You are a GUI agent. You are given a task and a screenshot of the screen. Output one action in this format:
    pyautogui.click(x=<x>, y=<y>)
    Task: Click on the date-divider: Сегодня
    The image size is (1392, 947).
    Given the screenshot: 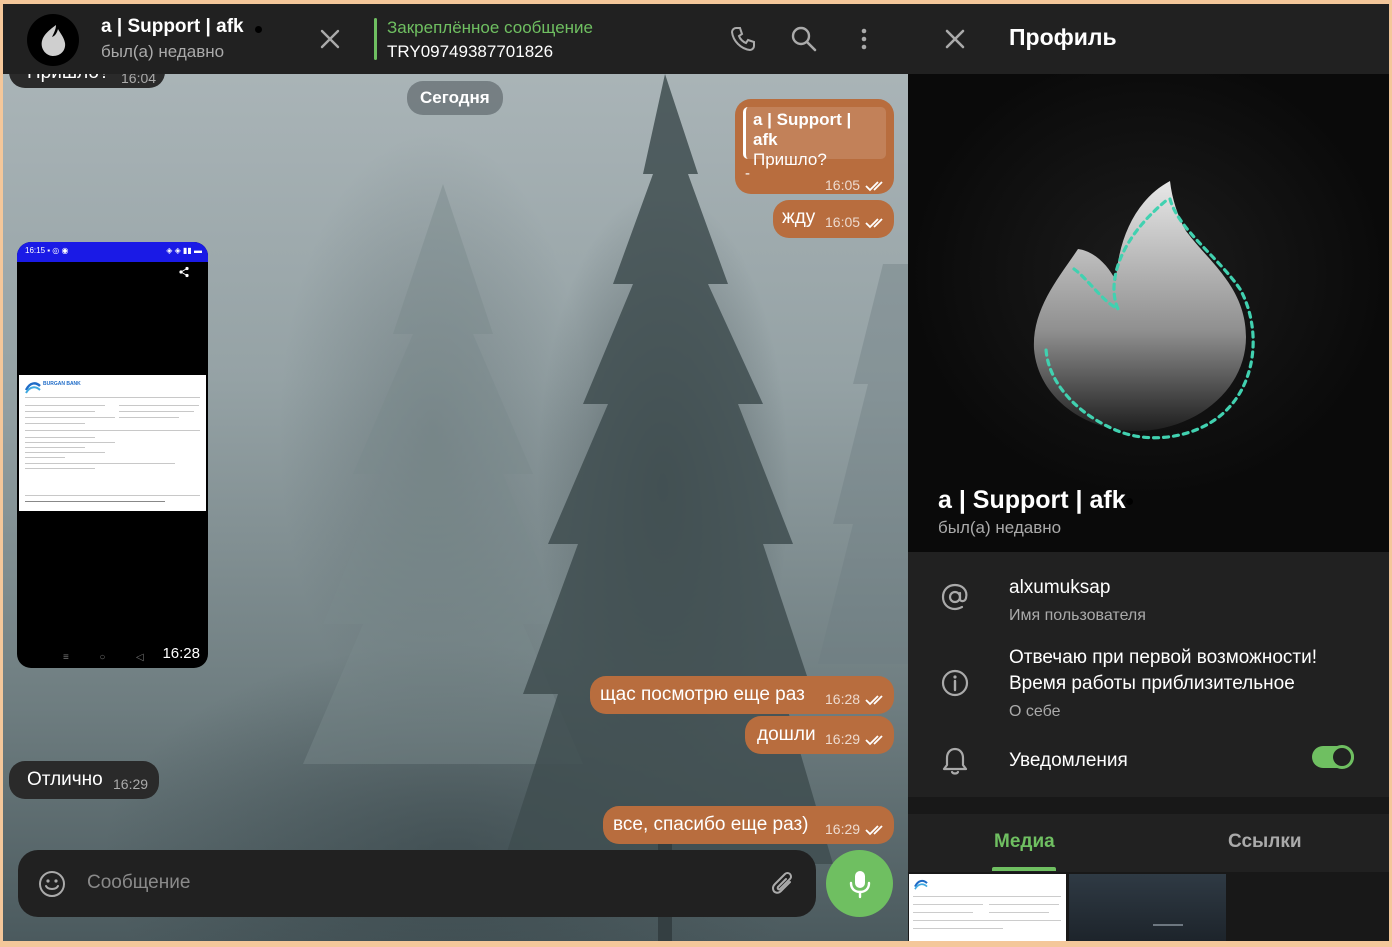 What is the action you would take?
    pyautogui.click(x=455, y=98)
    